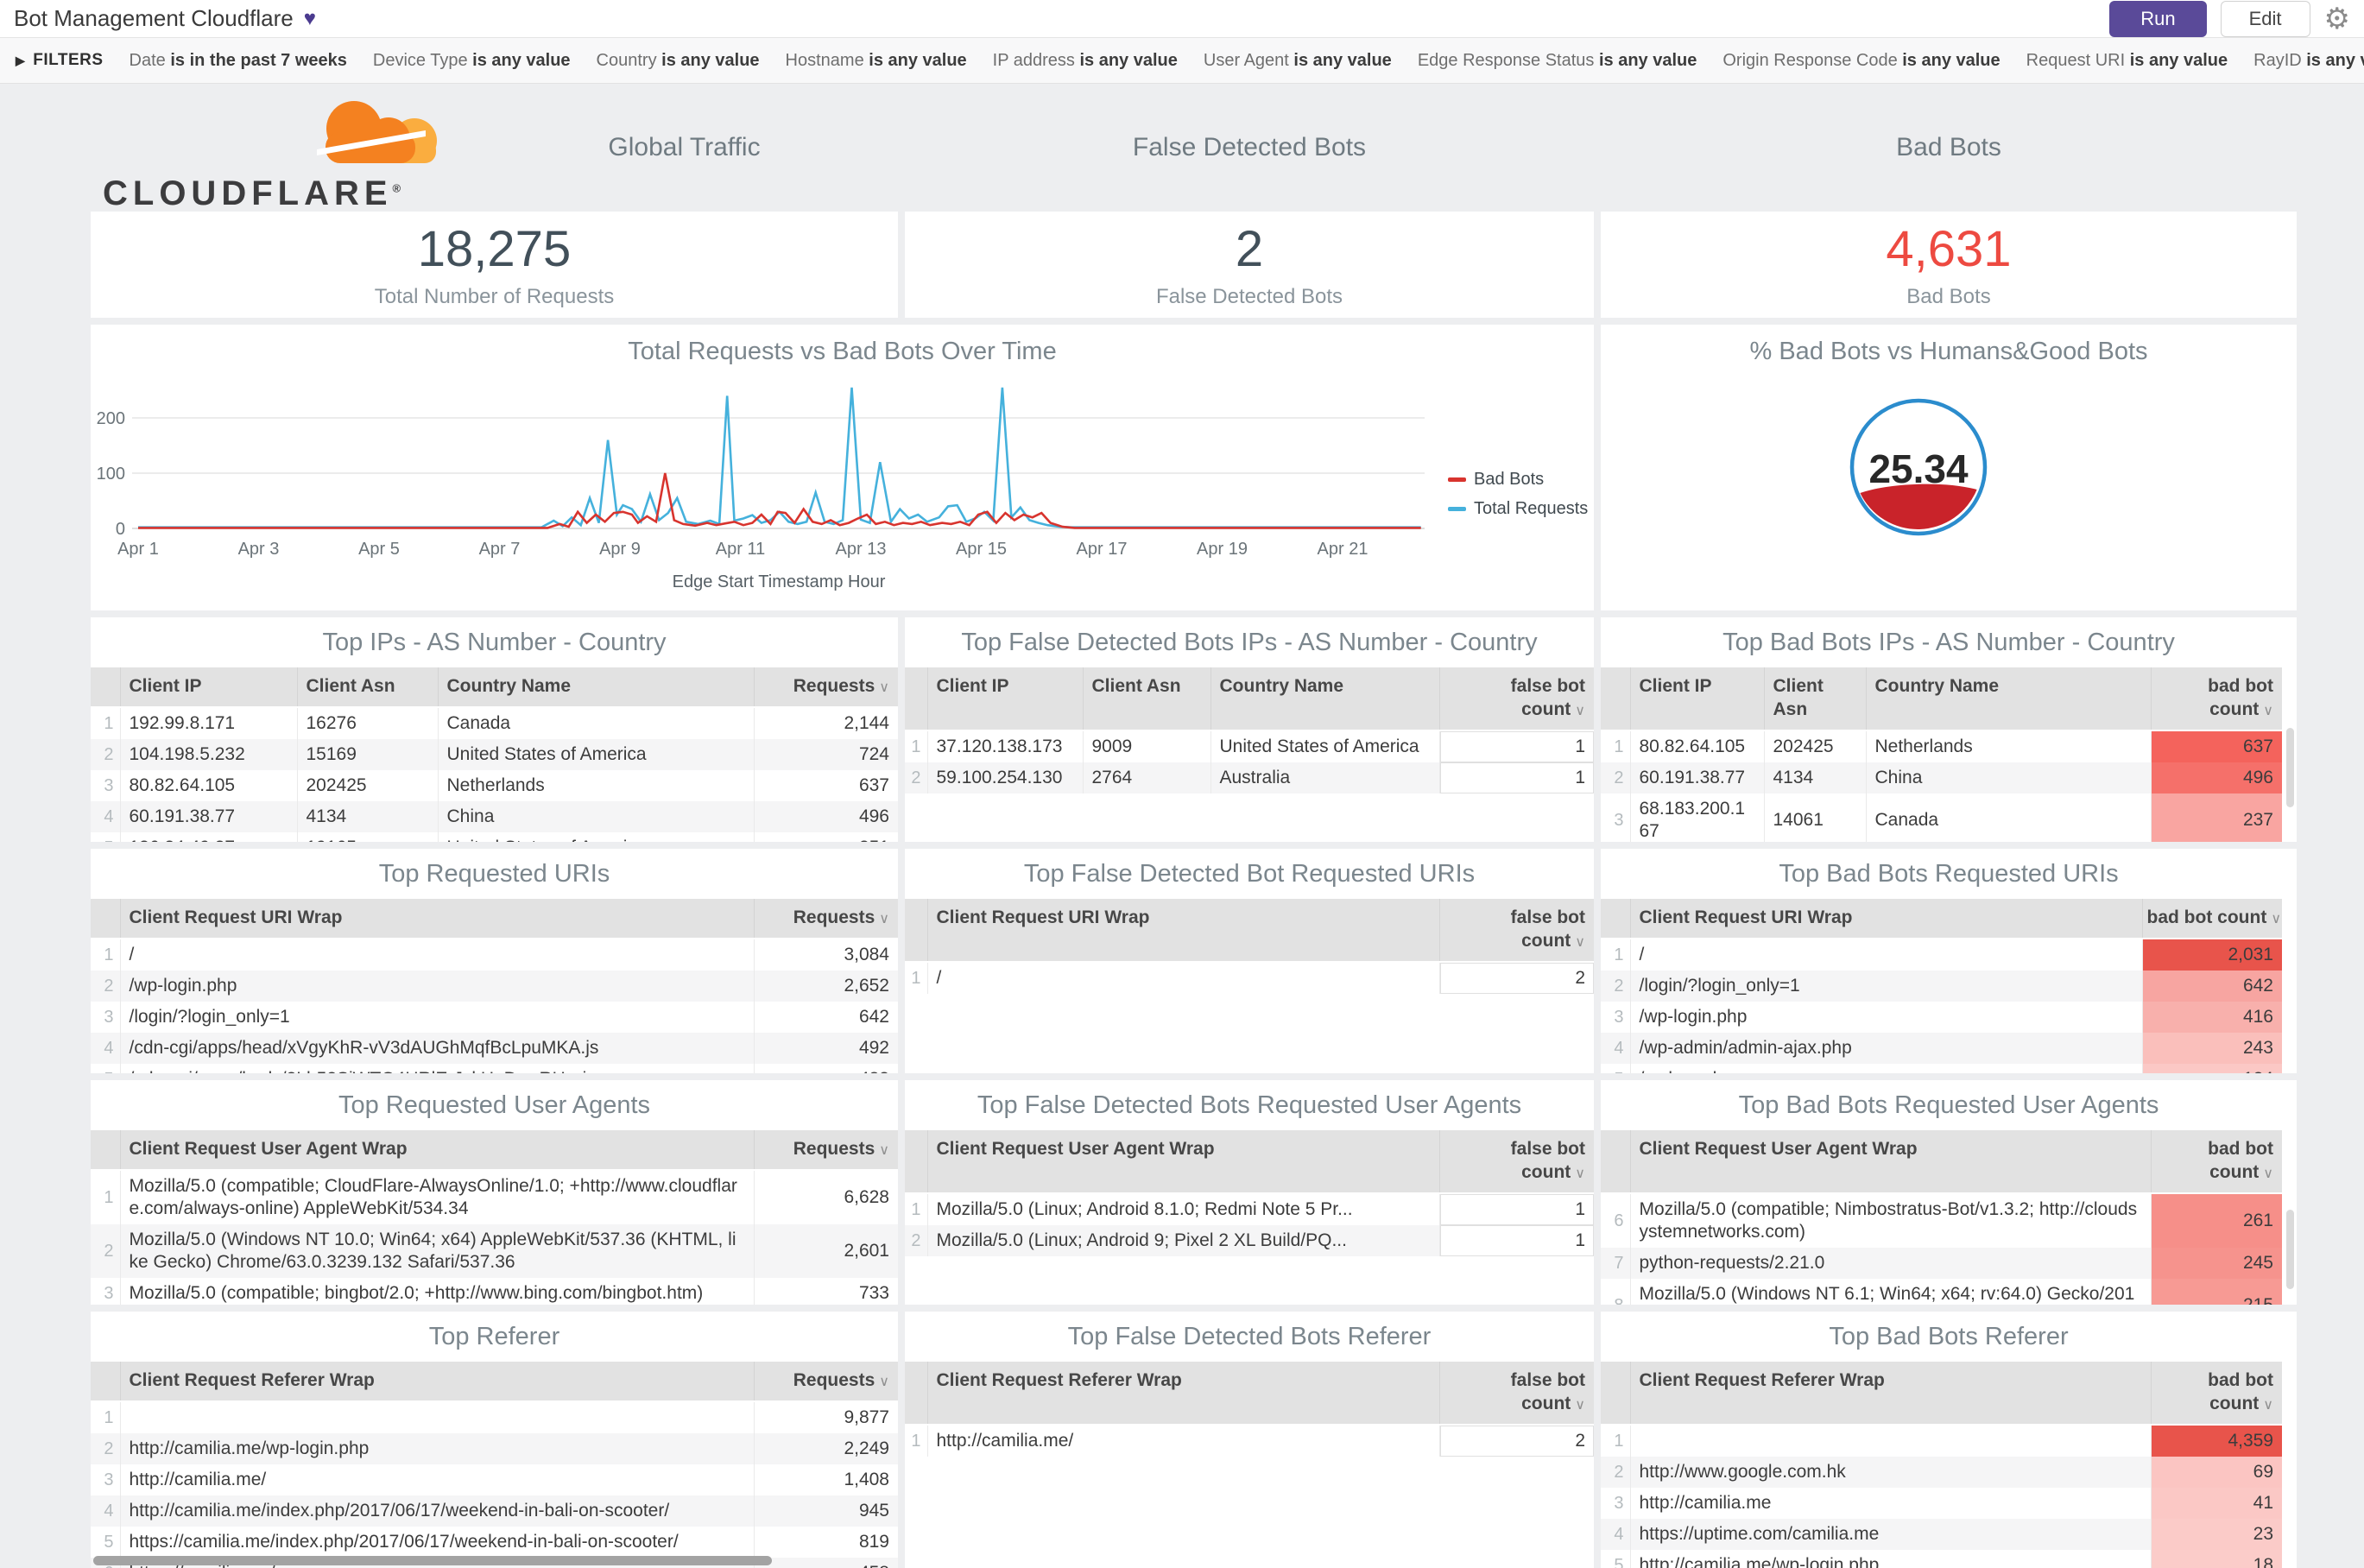 The width and height of the screenshot is (2364, 1568). I want to click on cell: /wp-login.php, so click(436, 987).